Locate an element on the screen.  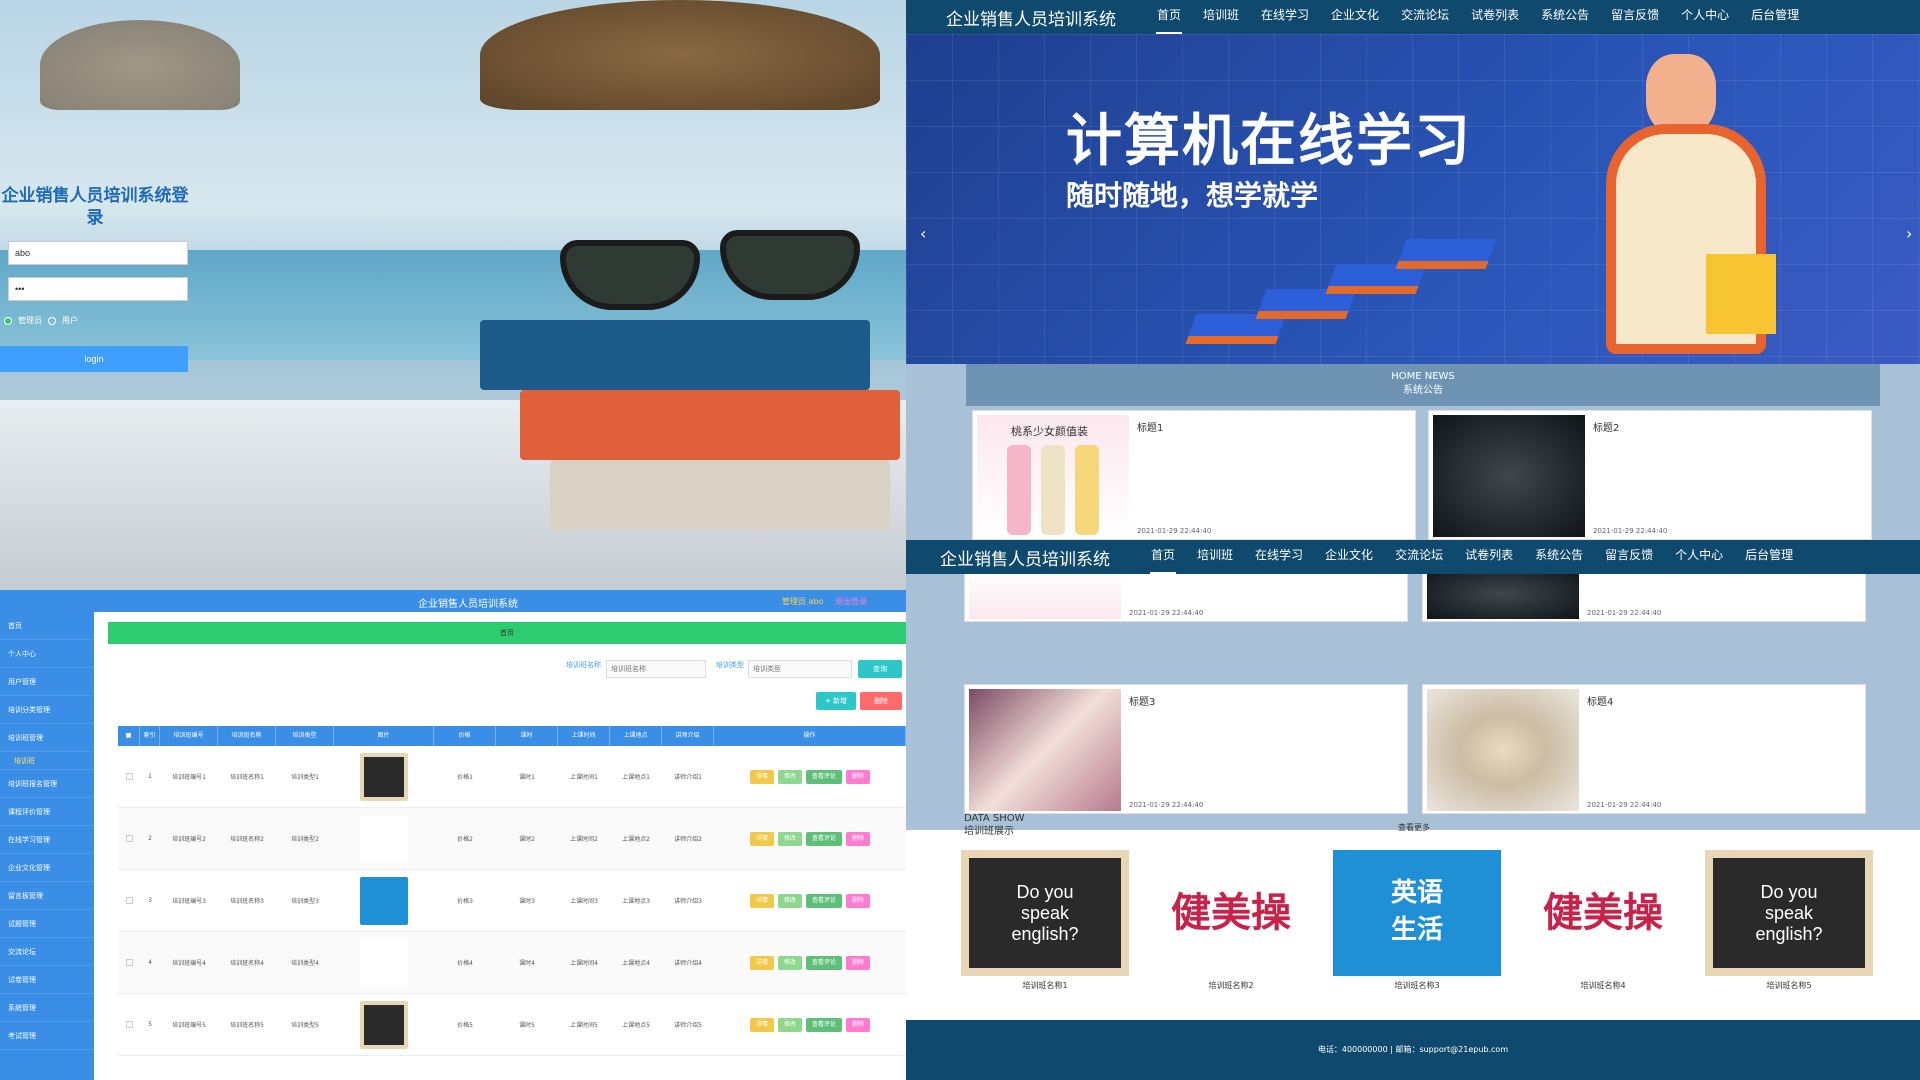
column-header: 培训类型 is located at coordinates (305, 736).